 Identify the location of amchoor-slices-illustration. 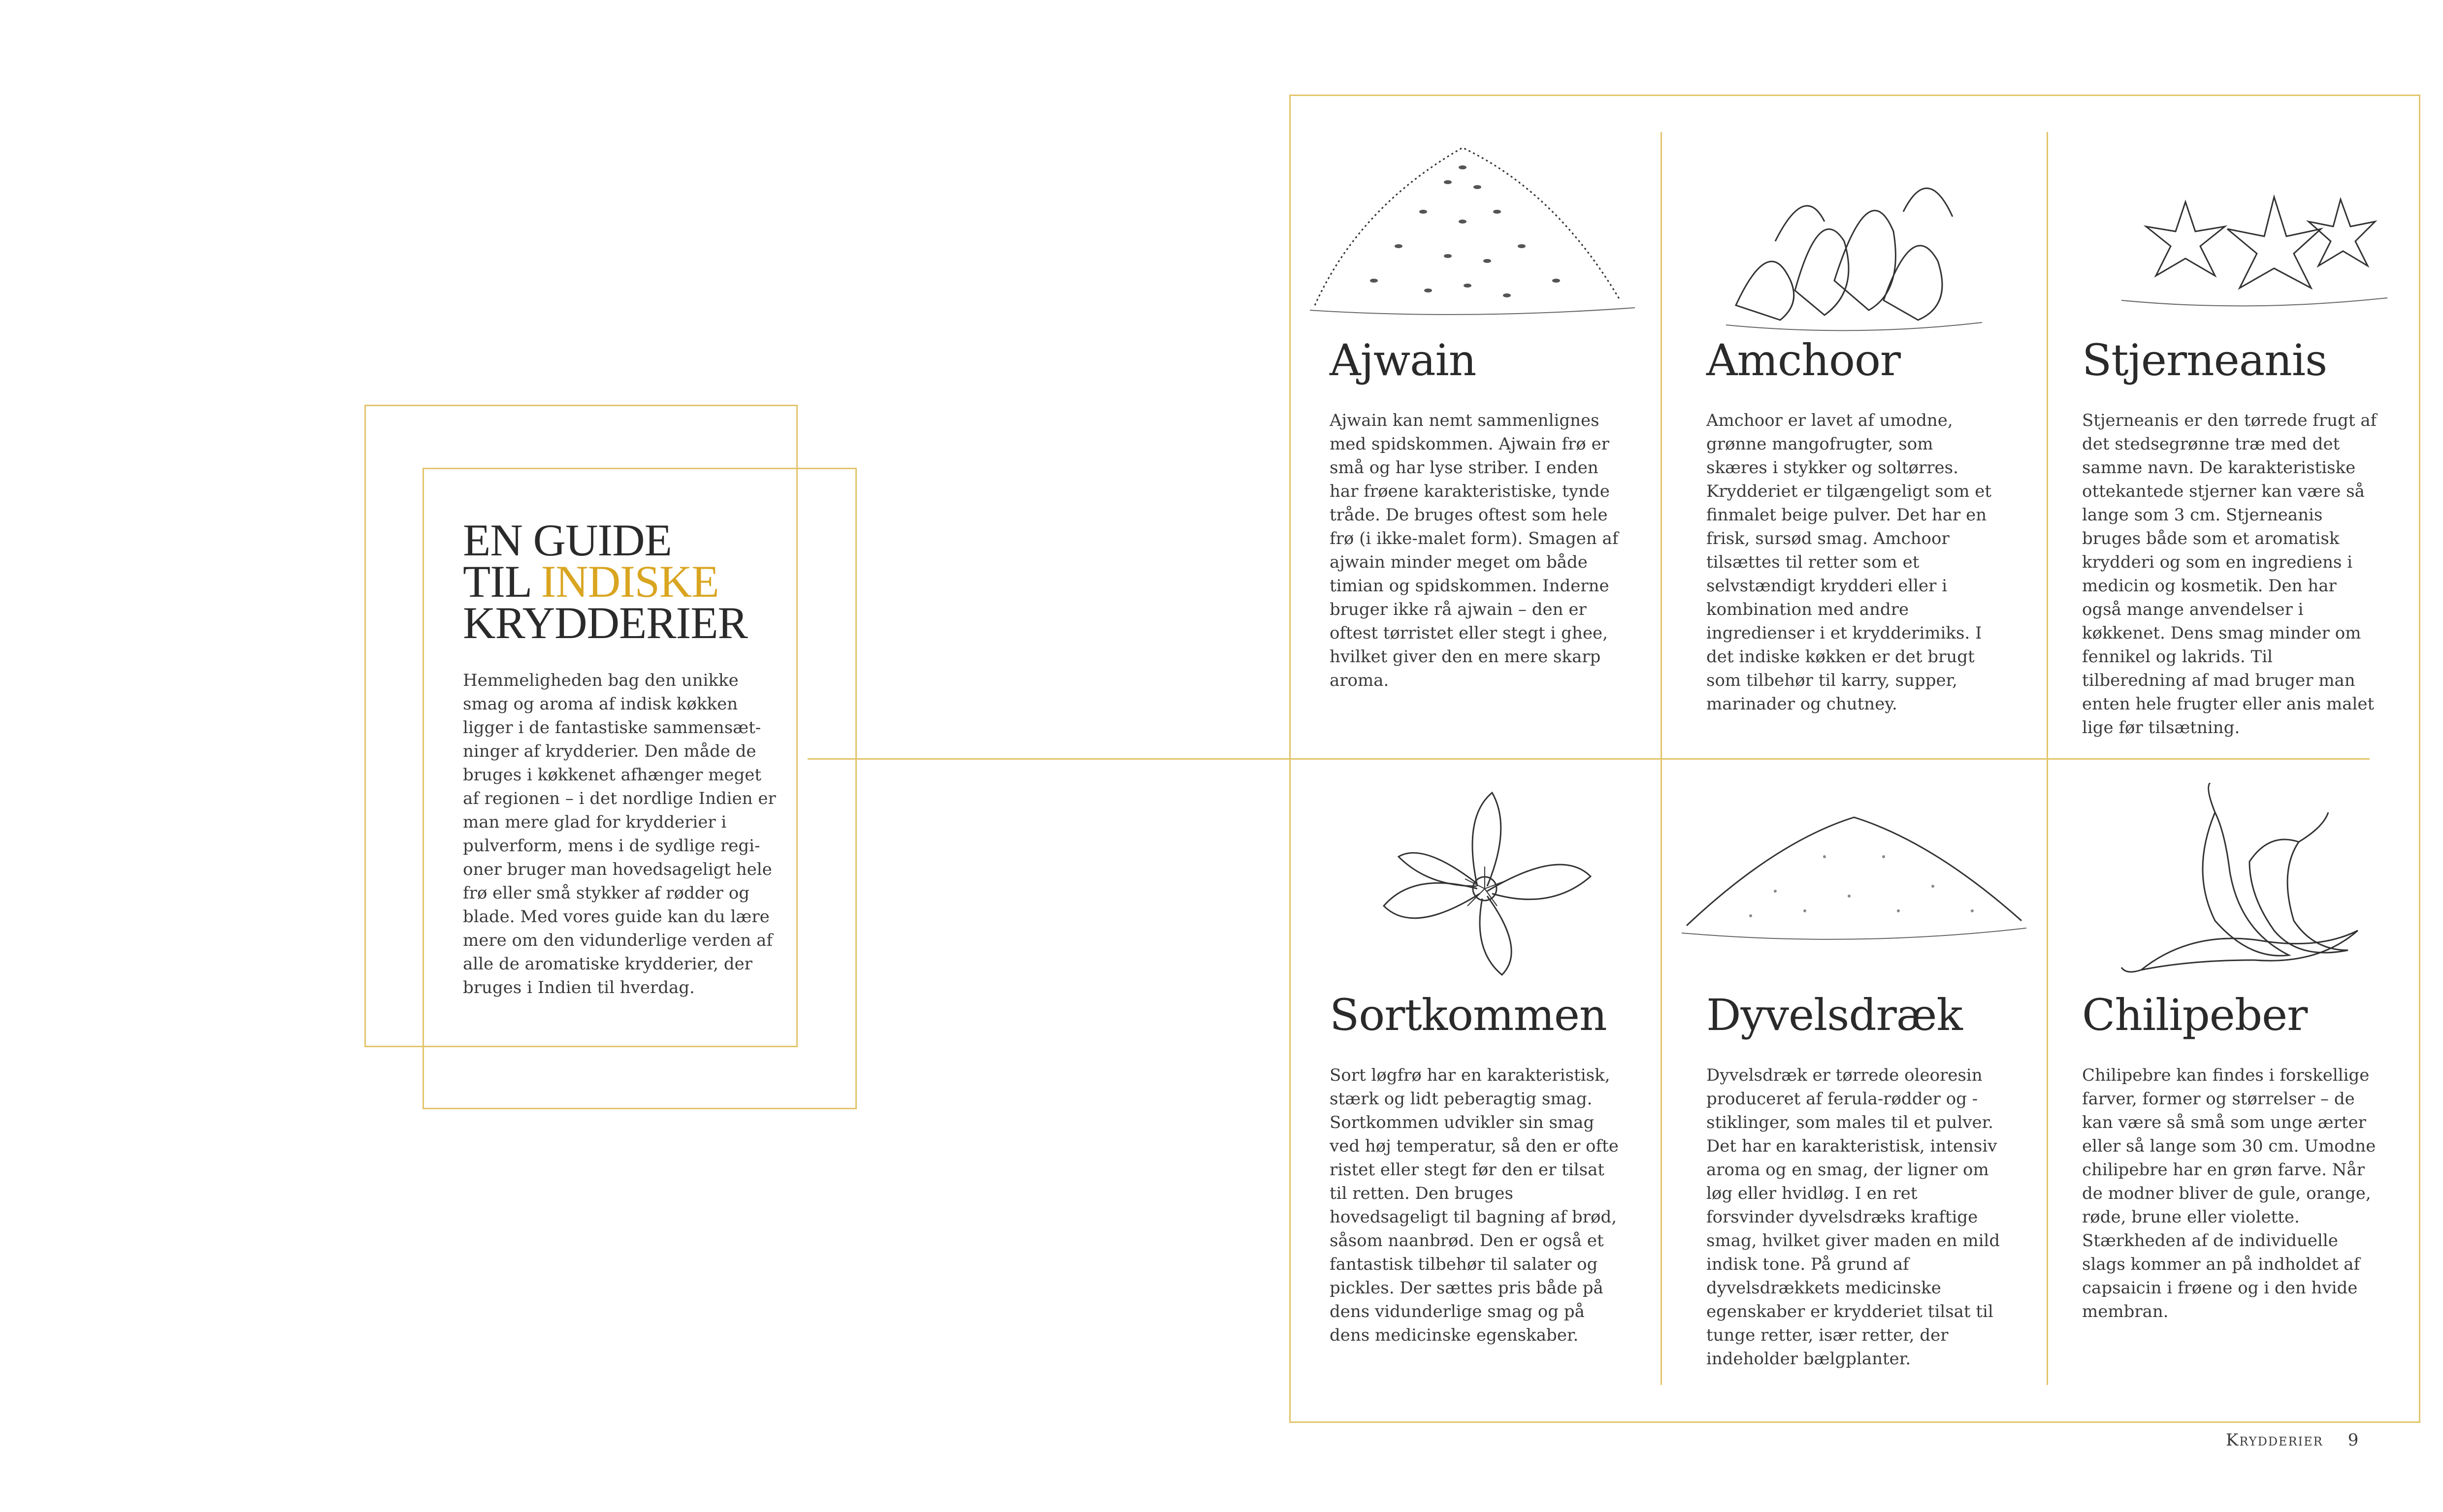
(1854, 259).